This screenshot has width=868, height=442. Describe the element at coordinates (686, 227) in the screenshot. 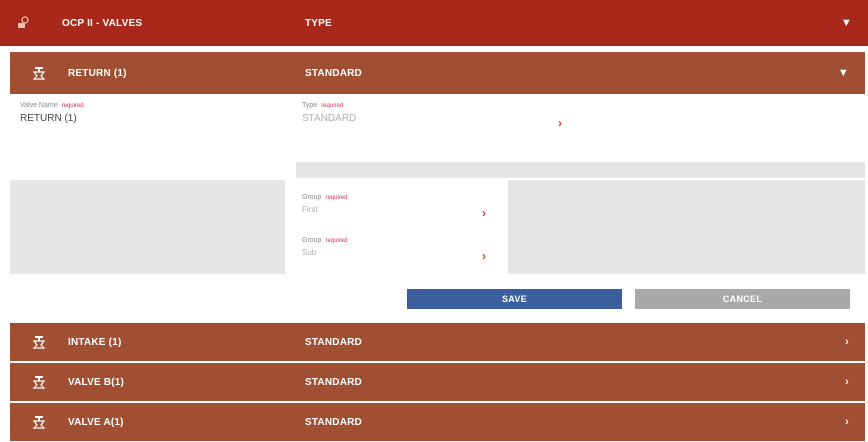

I see `right-grey-area` at that location.